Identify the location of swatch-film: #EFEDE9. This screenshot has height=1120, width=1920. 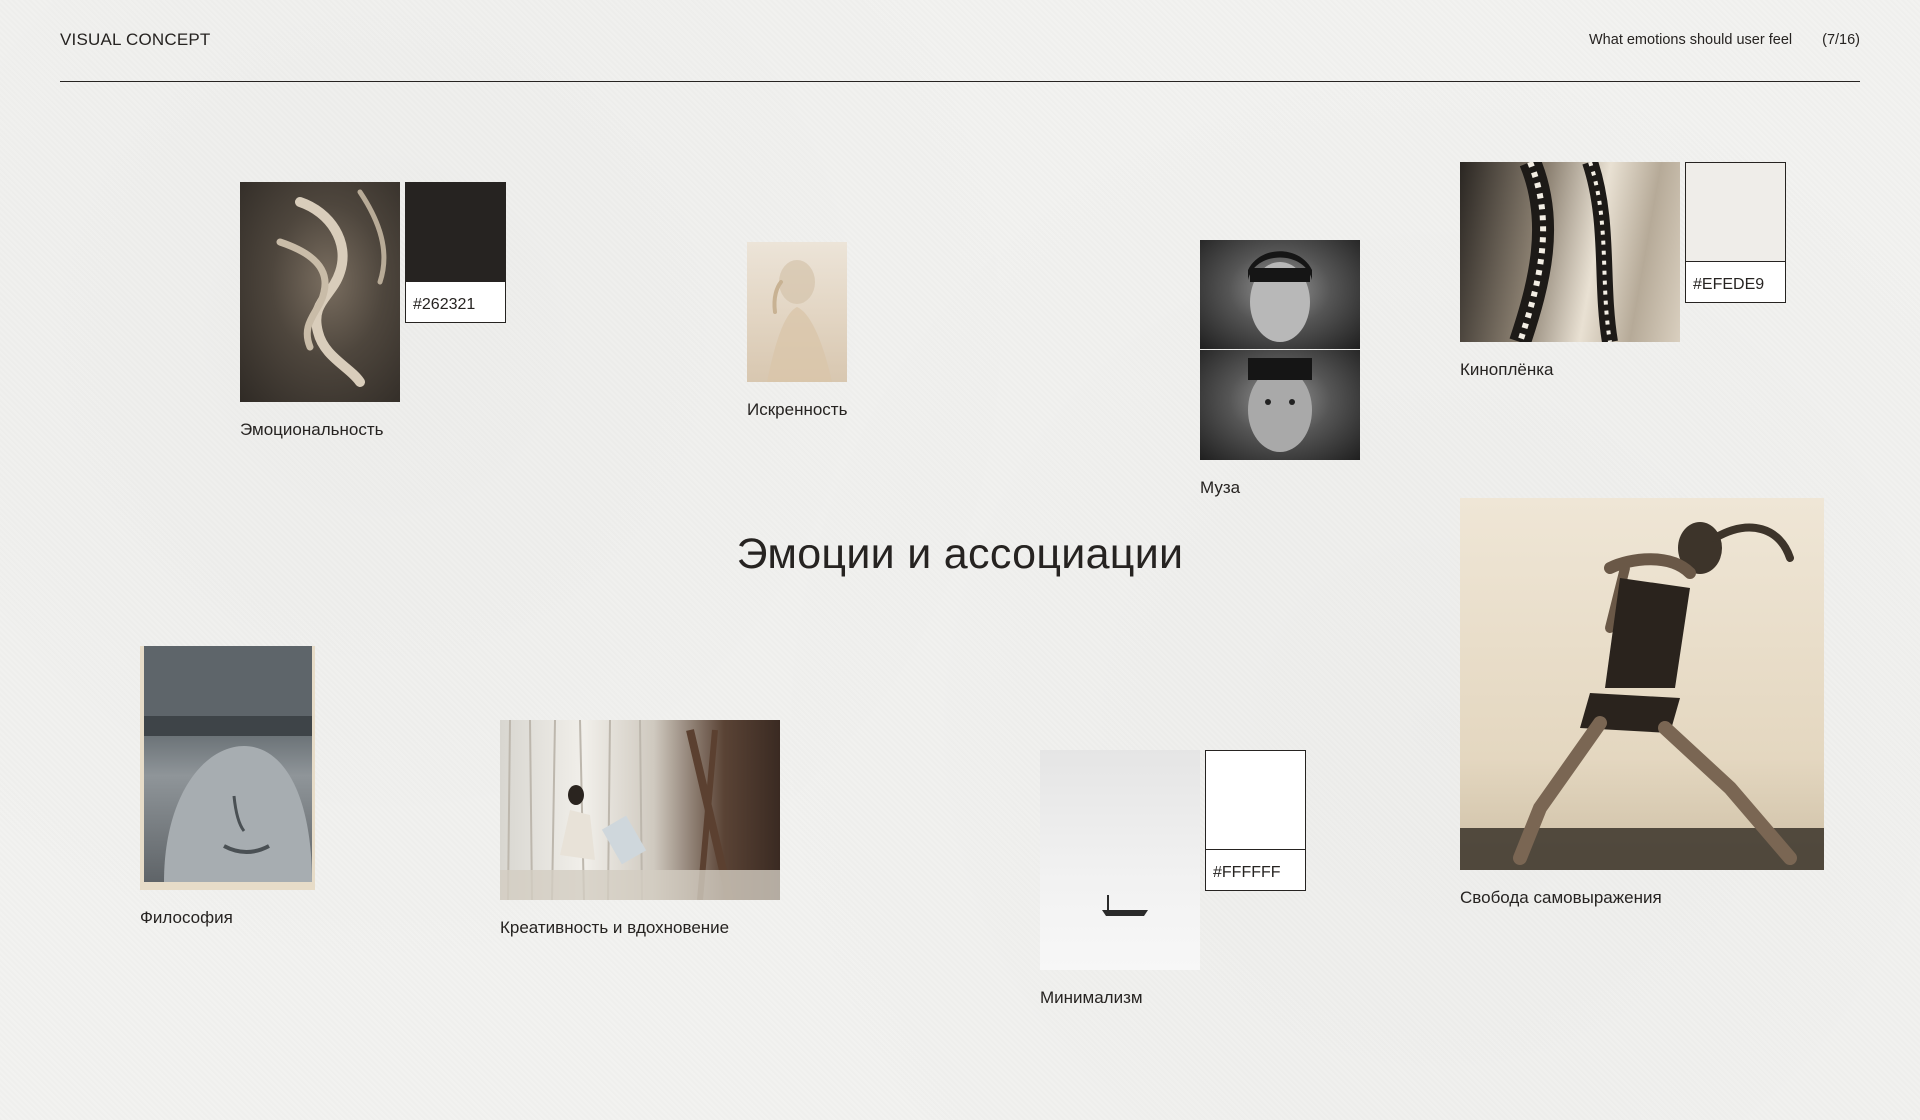
(1735, 232).